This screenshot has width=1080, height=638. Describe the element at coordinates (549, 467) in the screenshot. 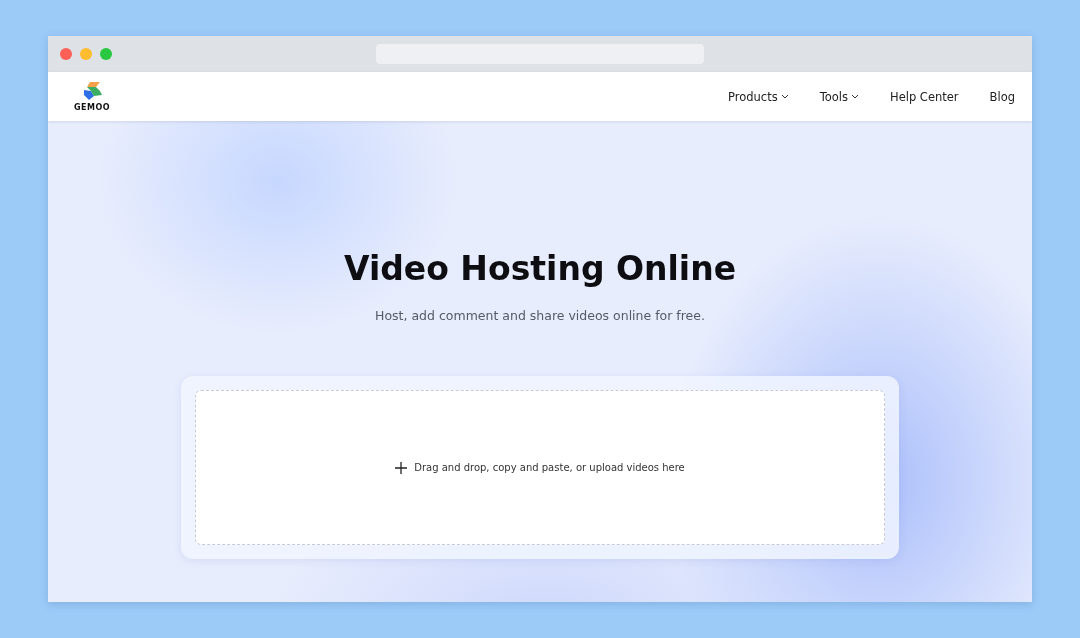

I see `upload-prompt: Drag and drop, copy and paste, or upload videos here` at that location.